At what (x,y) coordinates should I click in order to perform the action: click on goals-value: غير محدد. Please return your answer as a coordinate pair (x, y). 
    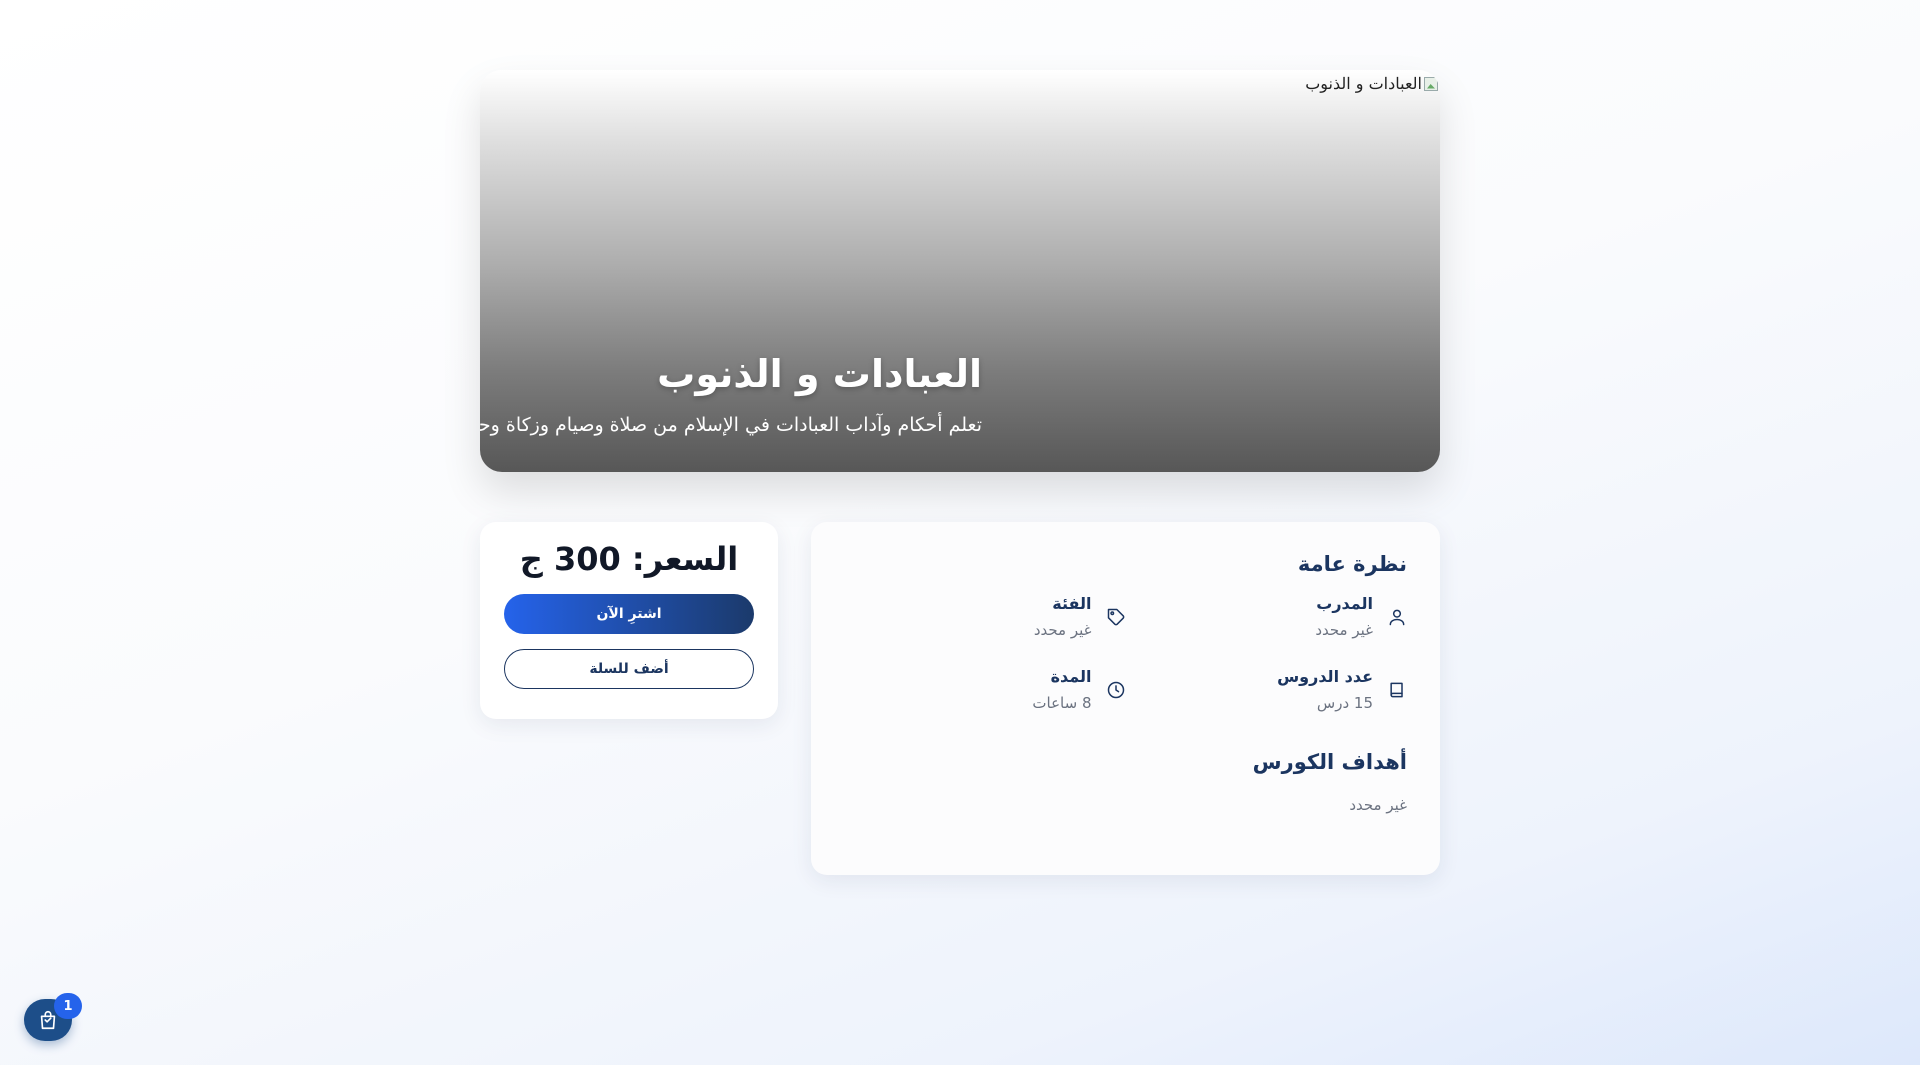
    Looking at the image, I should click on (1378, 805).